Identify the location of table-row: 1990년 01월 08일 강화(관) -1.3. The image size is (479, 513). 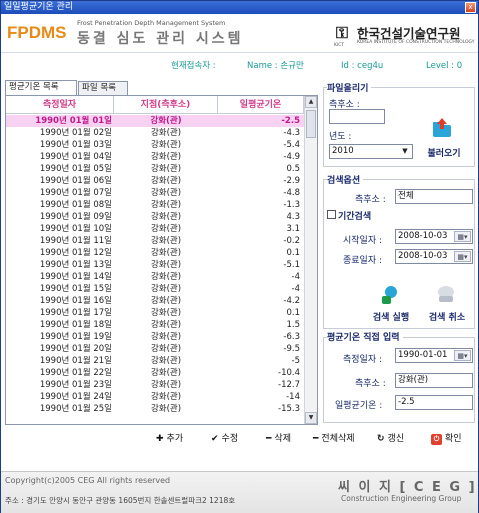
(155, 205).